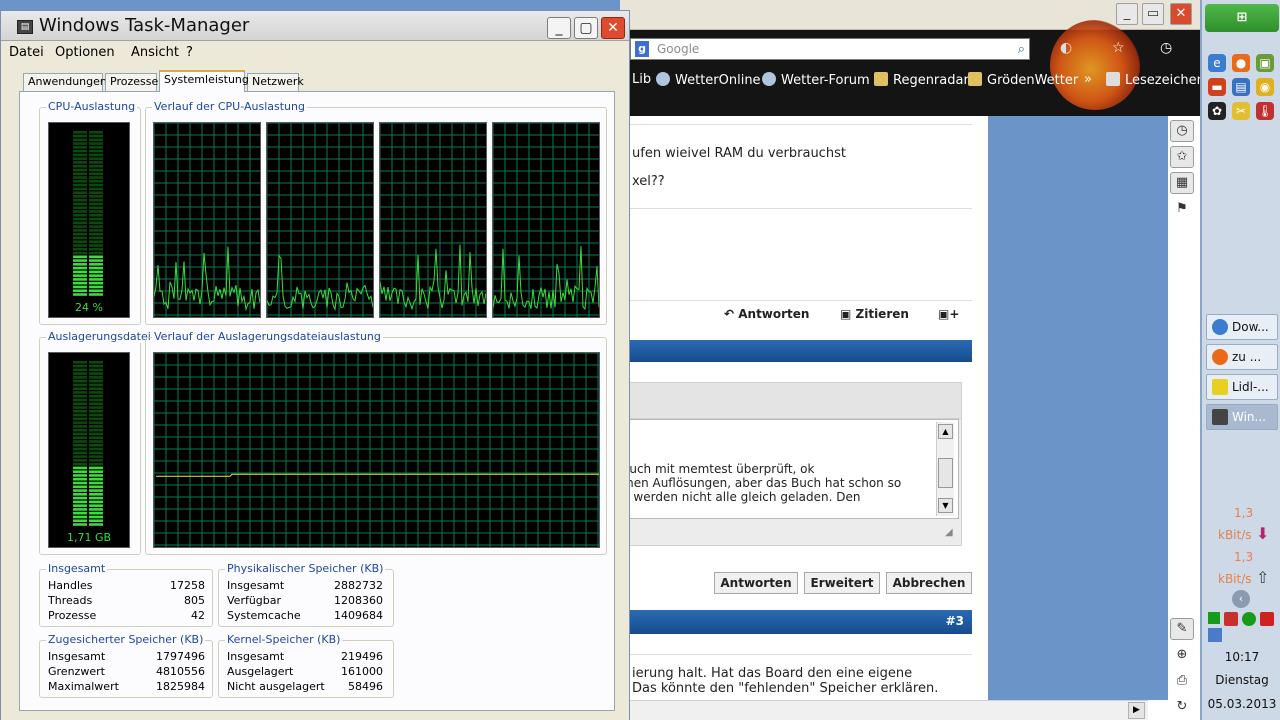 The image size is (1280, 720). What do you see at coordinates (1136, 710) in the screenshot?
I see `scroll-right-icon: ▶` at bounding box center [1136, 710].